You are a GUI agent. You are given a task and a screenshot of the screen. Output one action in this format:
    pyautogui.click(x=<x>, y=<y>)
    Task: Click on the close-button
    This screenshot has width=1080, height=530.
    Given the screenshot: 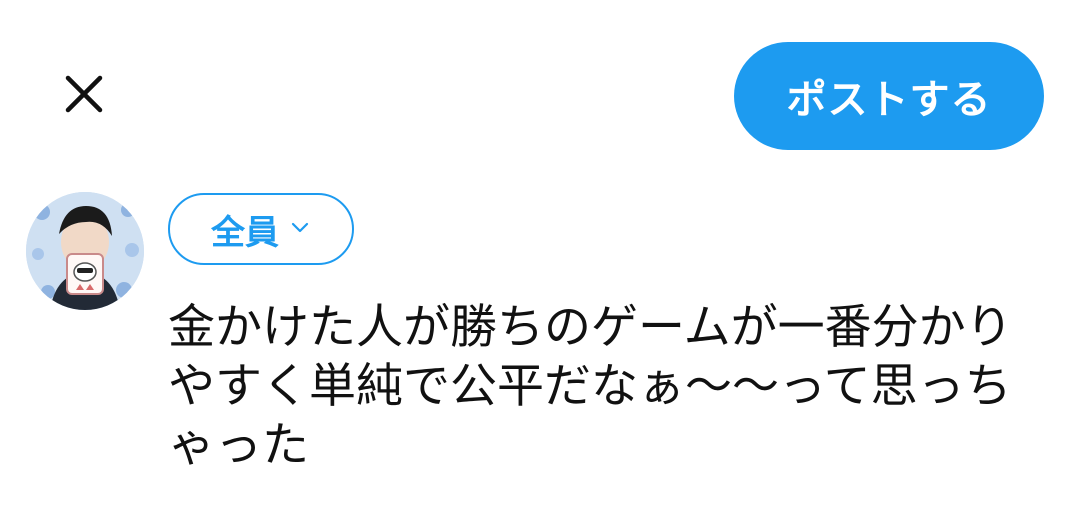 What is the action you would take?
    pyautogui.click(x=84, y=96)
    